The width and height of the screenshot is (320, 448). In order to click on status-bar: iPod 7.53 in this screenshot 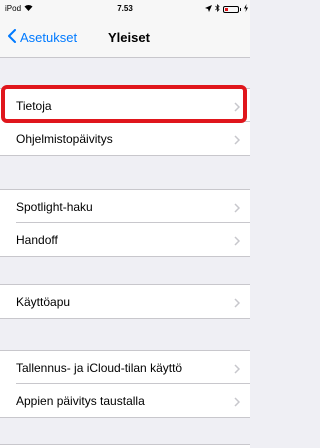, I will do `click(125, 9)`.